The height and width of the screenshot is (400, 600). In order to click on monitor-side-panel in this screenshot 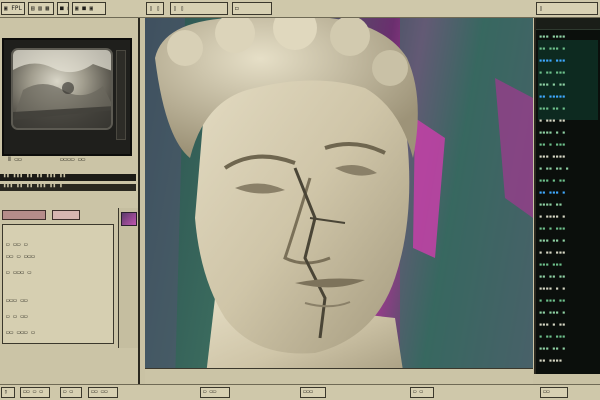, I will do `click(121, 95)`.